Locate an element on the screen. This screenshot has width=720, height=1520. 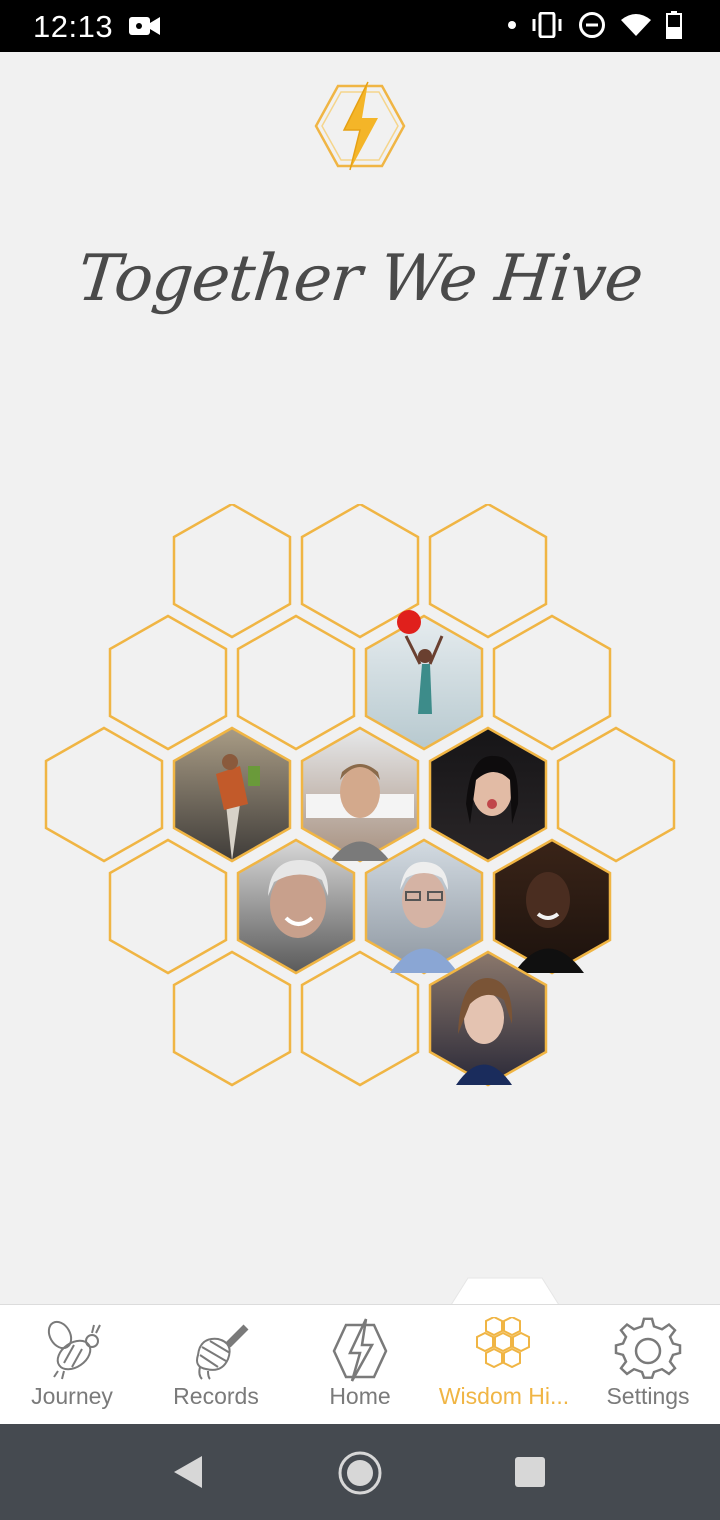
home-circle-icon is located at coordinates (360, 1473).